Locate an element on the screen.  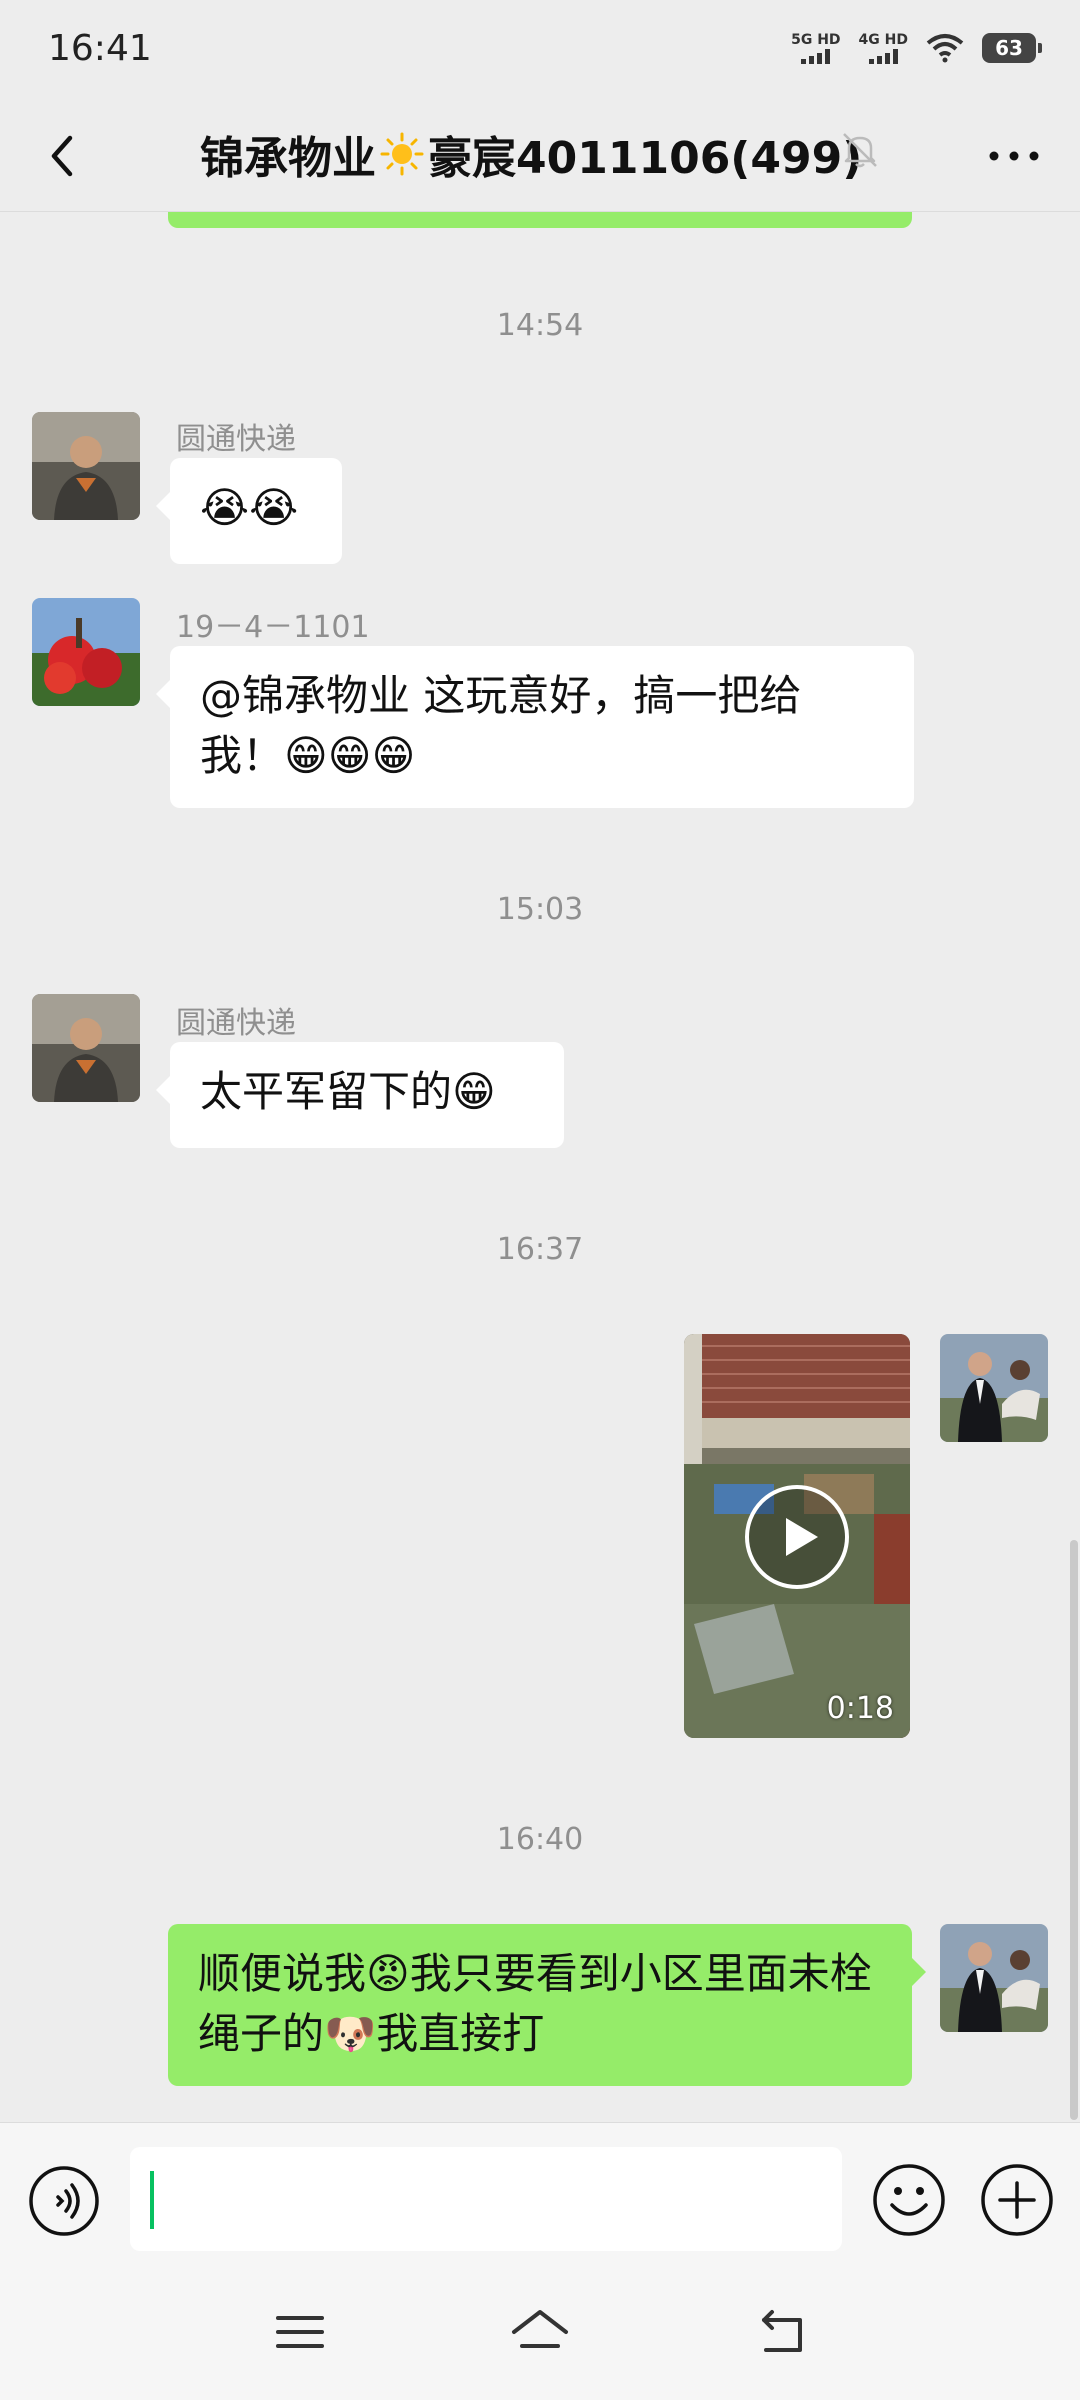
message-bubble: @锦承物业 这玩意好，搞一把给我！😁😁😁 is located at coordinates (535, 727).